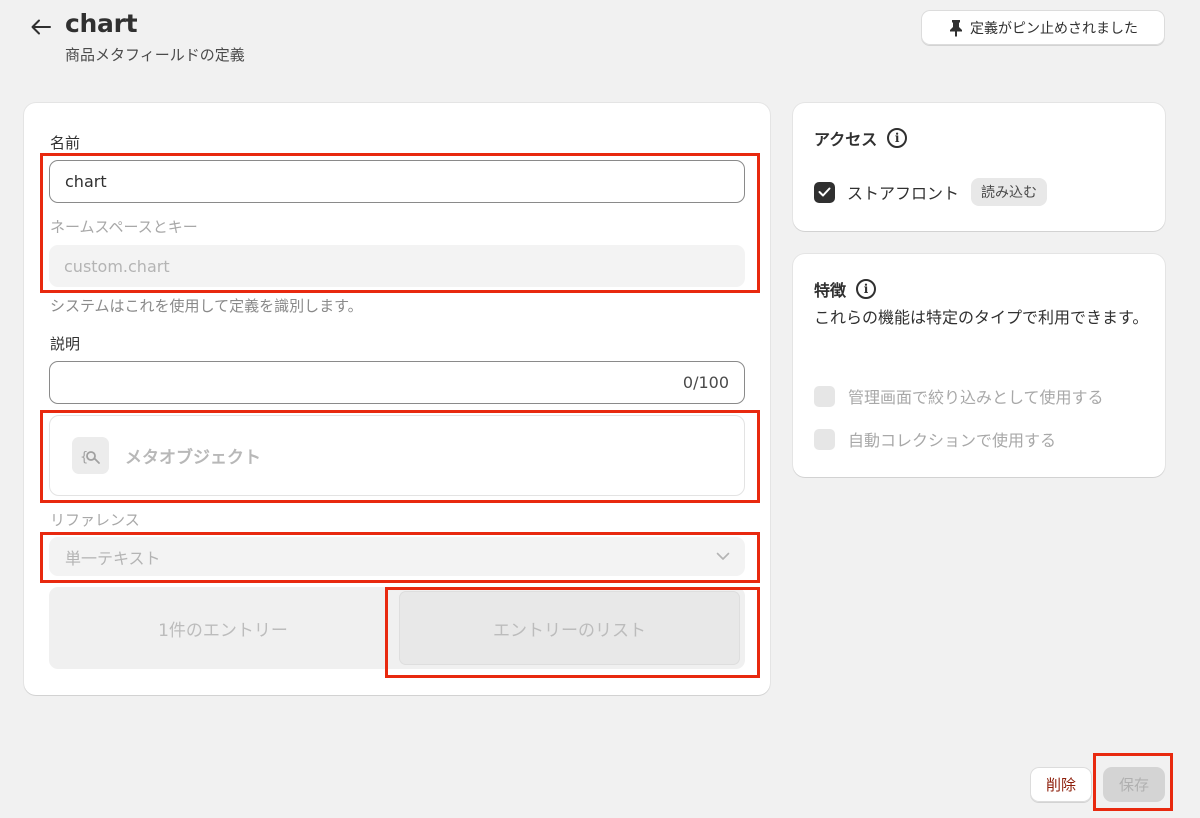 This screenshot has width=1200, height=818. I want to click on checkmark-icon, so click(824, 192).